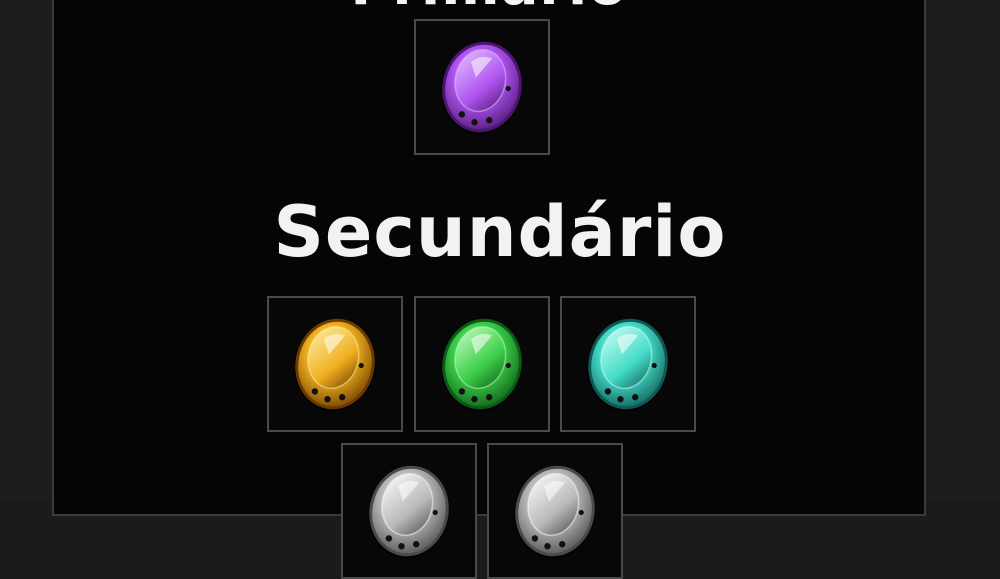 Image resolution: width=1000 pixels, height=579 pixels. I want to click on cyan-gem-icon, so click(627, 365).